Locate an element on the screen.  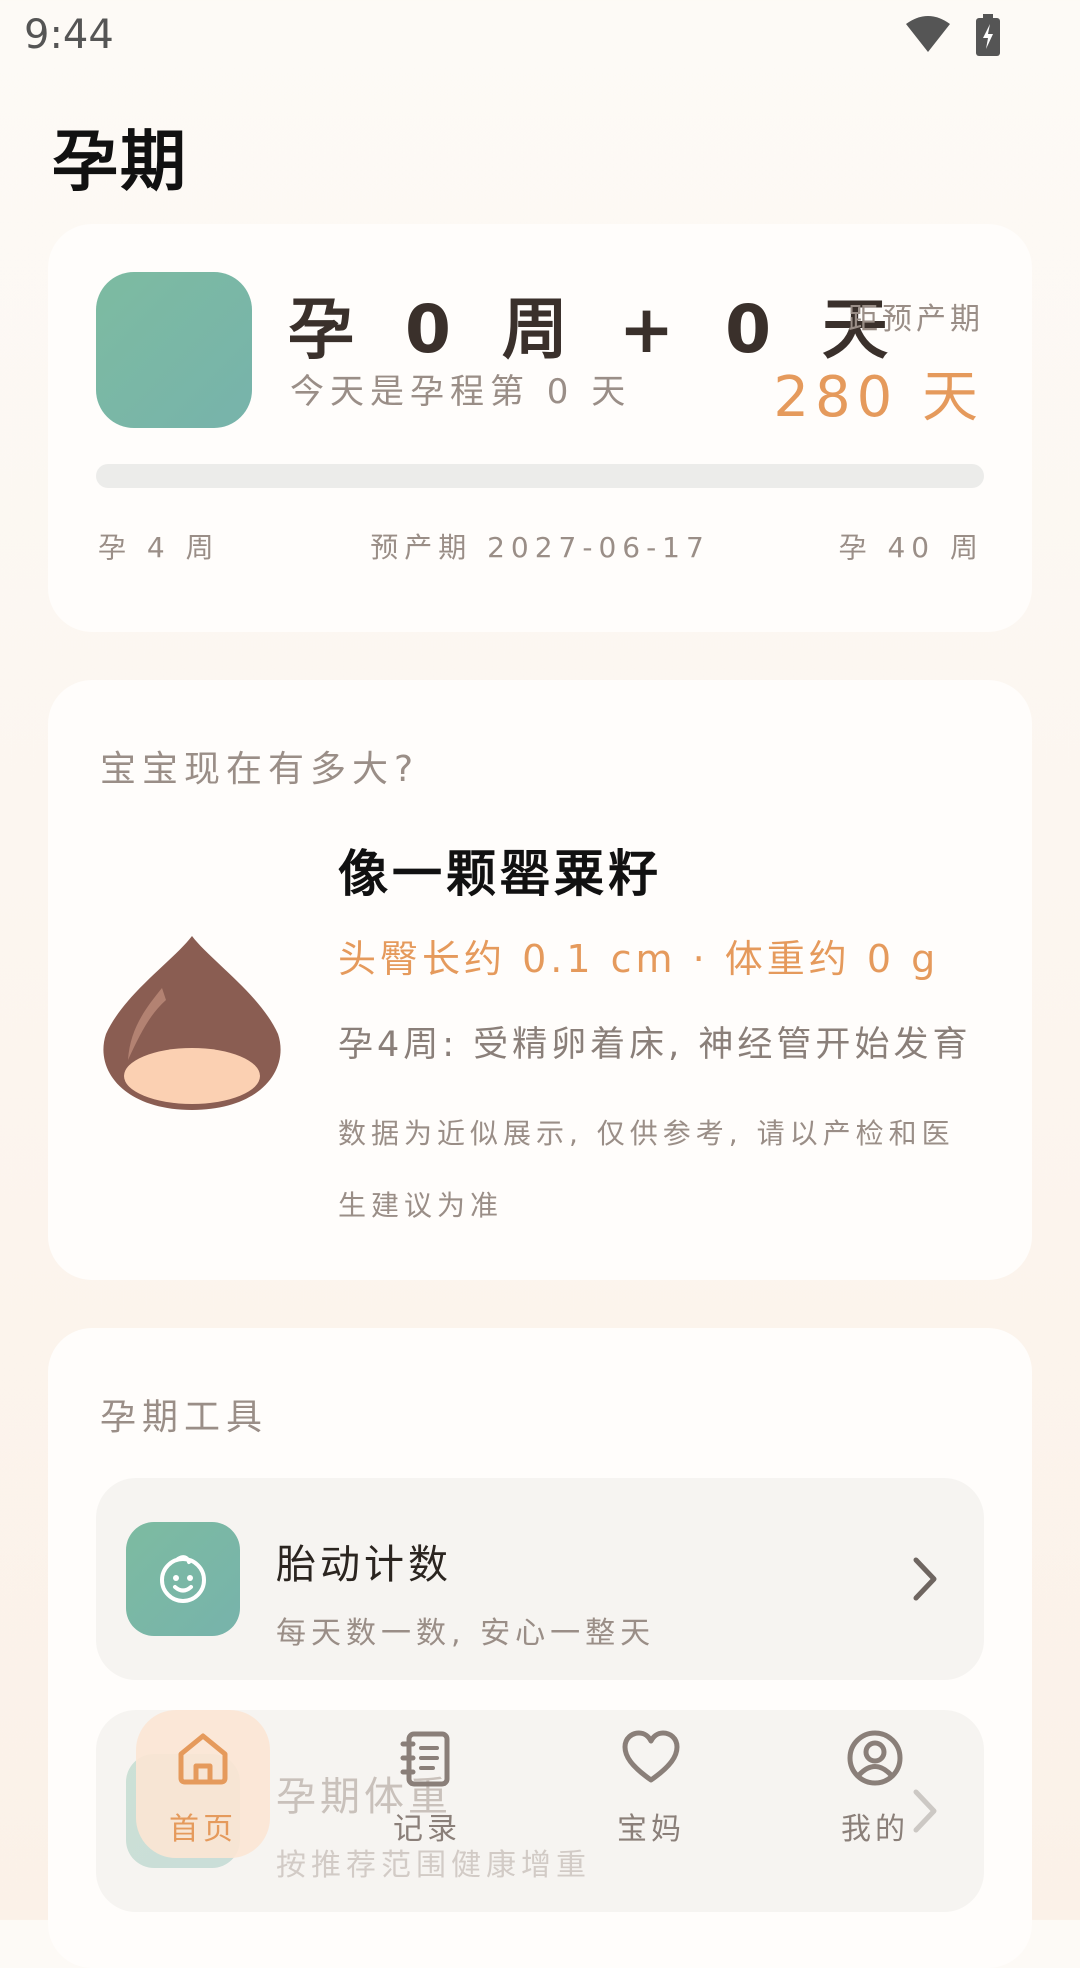
baby-face-icon is located at coordinates (183, 1579).